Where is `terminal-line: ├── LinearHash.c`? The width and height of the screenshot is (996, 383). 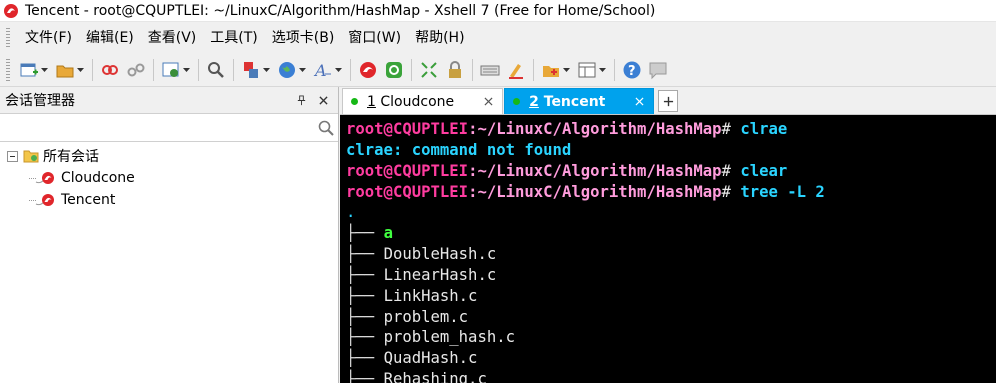
terminal-line: ├── LinearHash.c is located at coordinates (421, 274).